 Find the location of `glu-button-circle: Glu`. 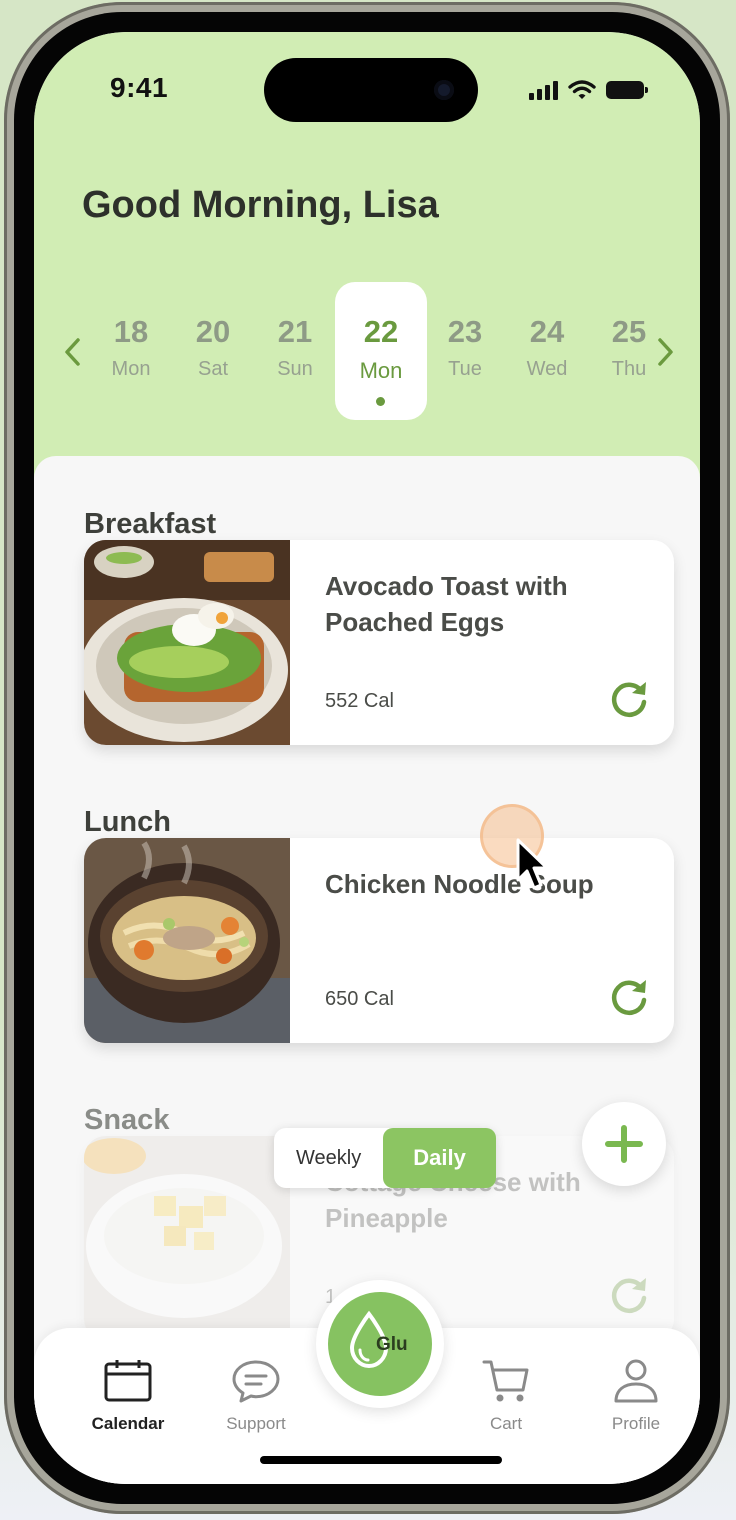

glu-button-circle: Glu is located at coordinates (380, 1344).